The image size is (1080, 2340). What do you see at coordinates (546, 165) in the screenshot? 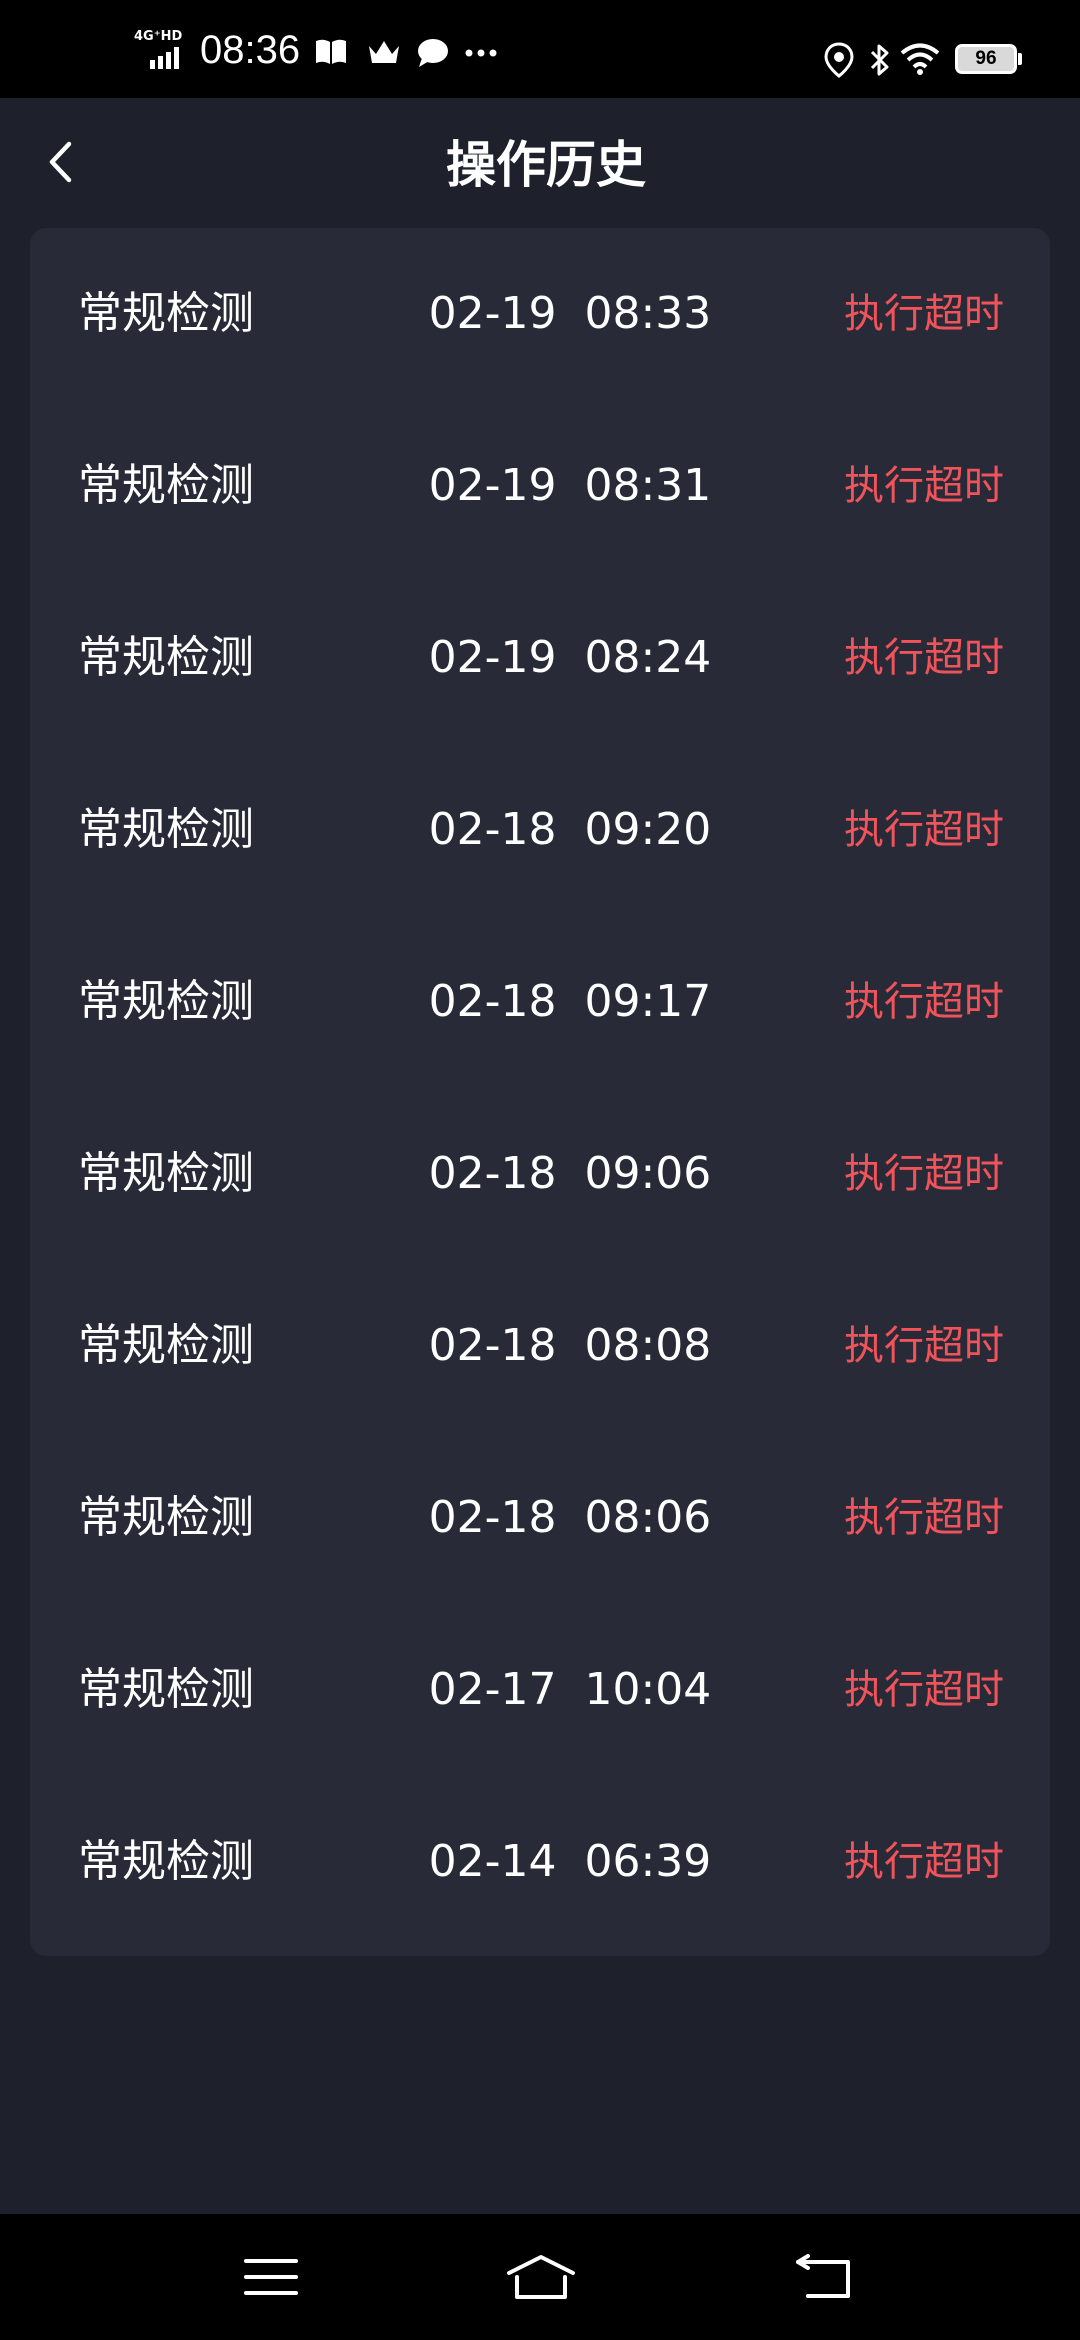
I see `page-title: 操作历史` at bounding box center [546, 165].